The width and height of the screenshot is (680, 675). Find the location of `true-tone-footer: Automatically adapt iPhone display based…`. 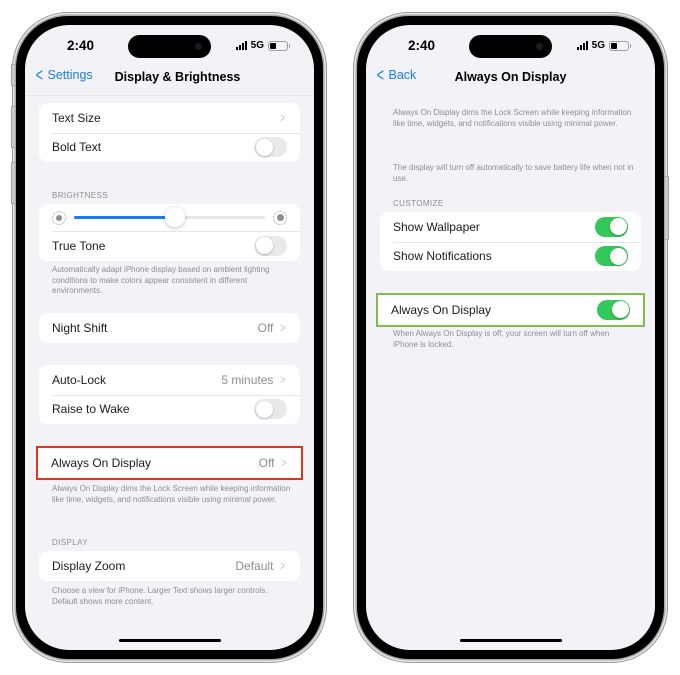

true-tone-footer: Automatically adapt iPhone display based… is located at coordinates (161, 280).